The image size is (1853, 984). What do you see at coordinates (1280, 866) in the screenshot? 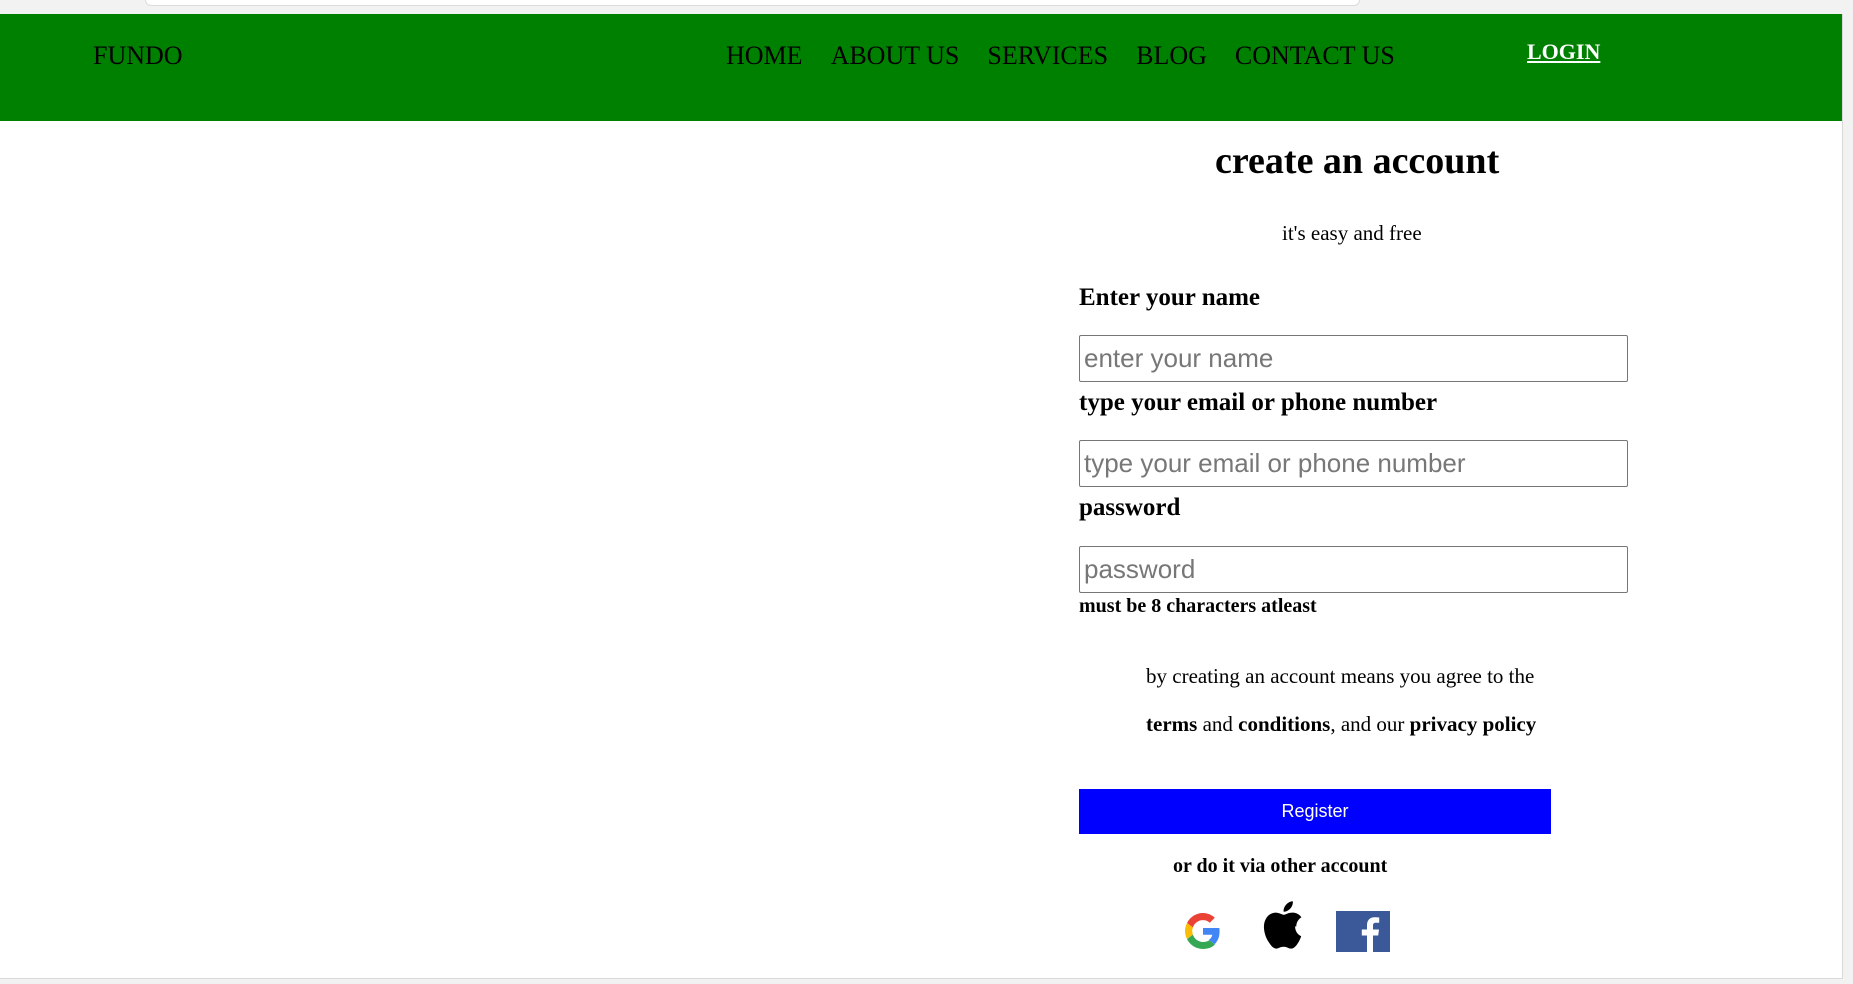
I see `alternative-signup-text: or do it via other account` at bounding box center [1280, 866].